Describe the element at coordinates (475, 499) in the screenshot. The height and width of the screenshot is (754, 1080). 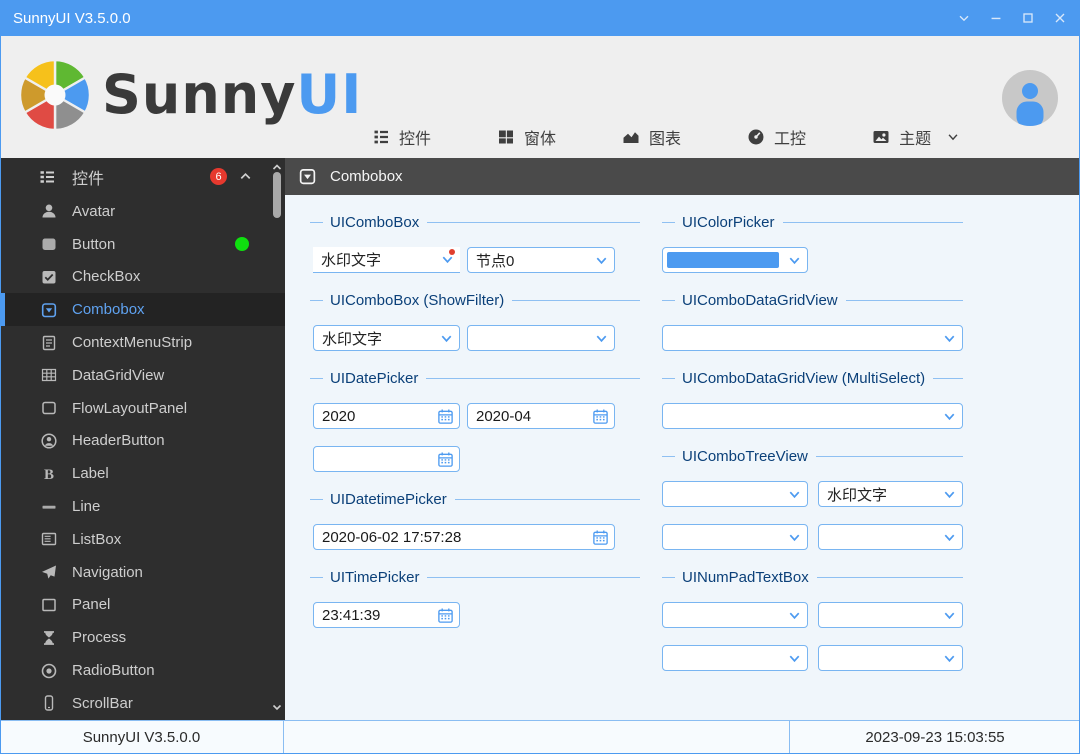
I see `group-title-uidatetimepicker: UIDatetimePicker` at that location.